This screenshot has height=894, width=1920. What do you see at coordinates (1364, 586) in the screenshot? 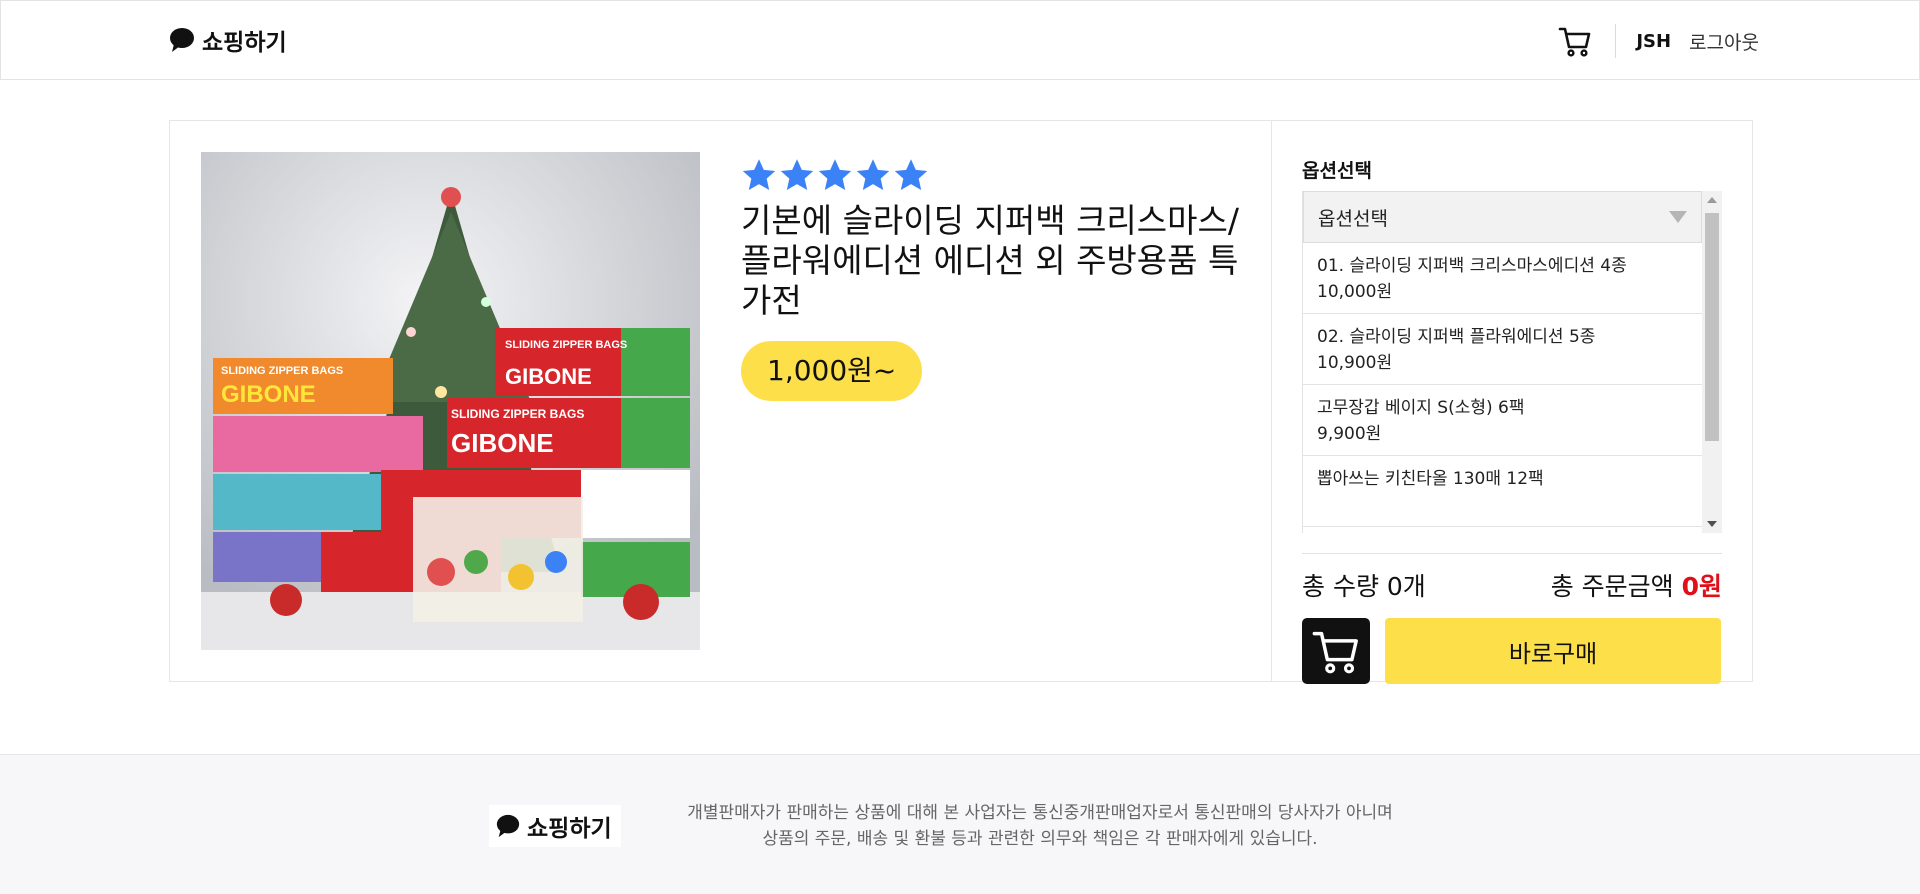
I see `total-quantity: 총 수량 0개` at bounding box center [1364, 586].